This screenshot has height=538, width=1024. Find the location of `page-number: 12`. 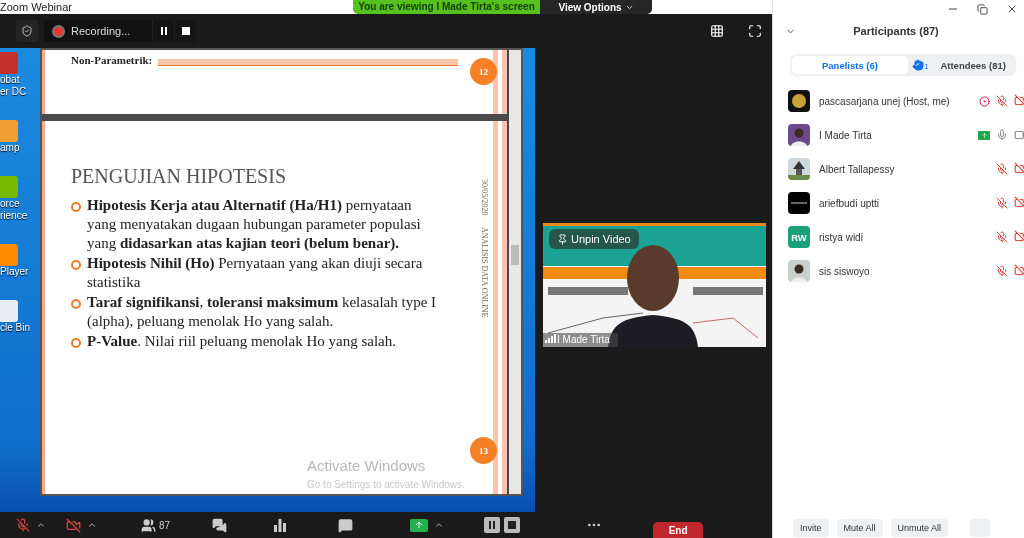

page-number: 12 is located at coordinates (483, 71).